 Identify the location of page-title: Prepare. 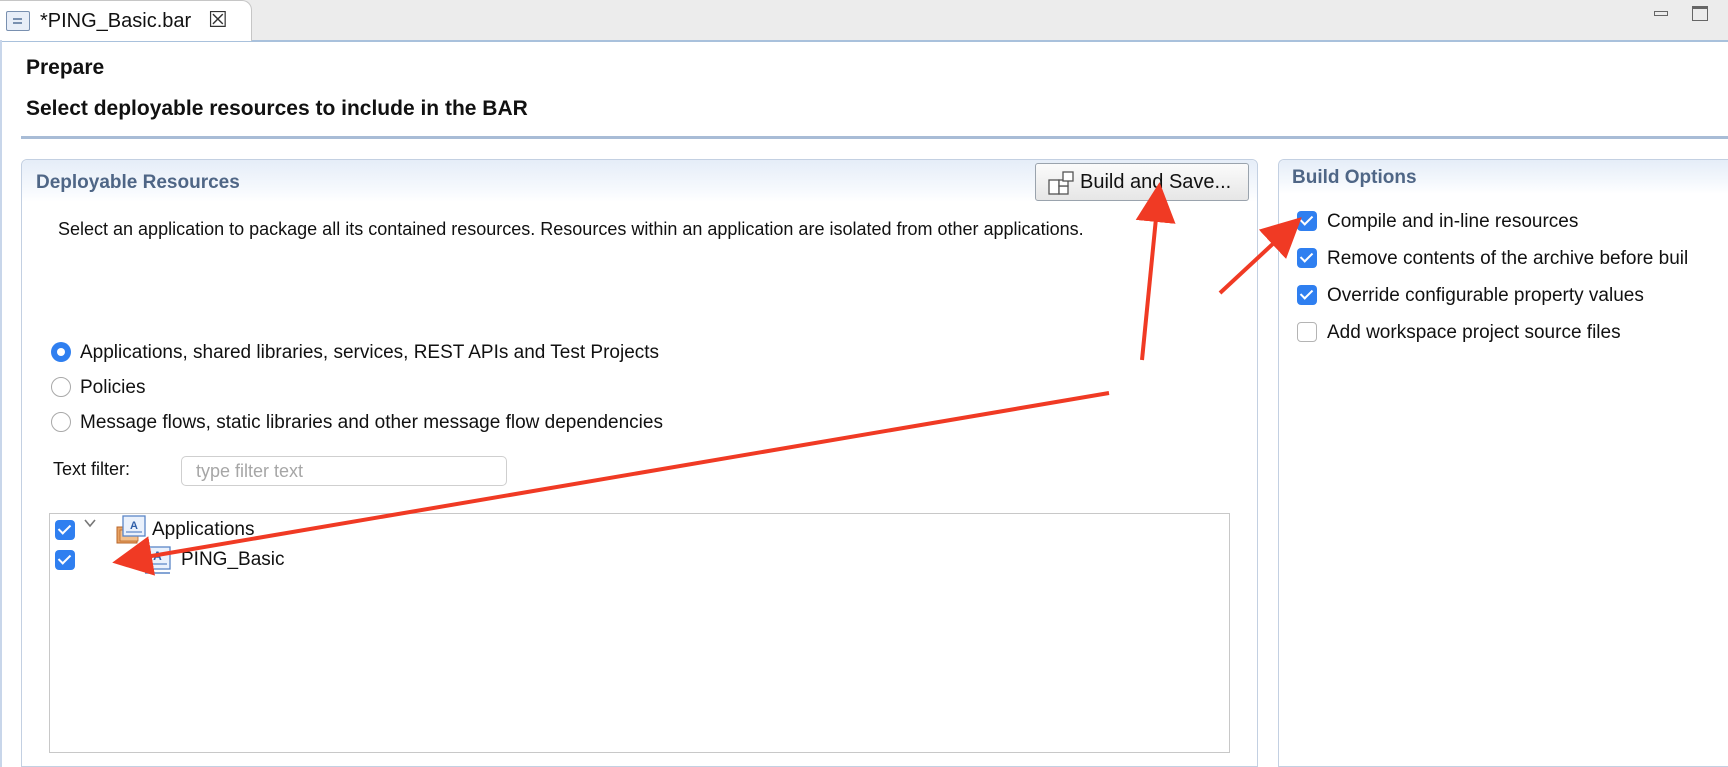
(65, 67).